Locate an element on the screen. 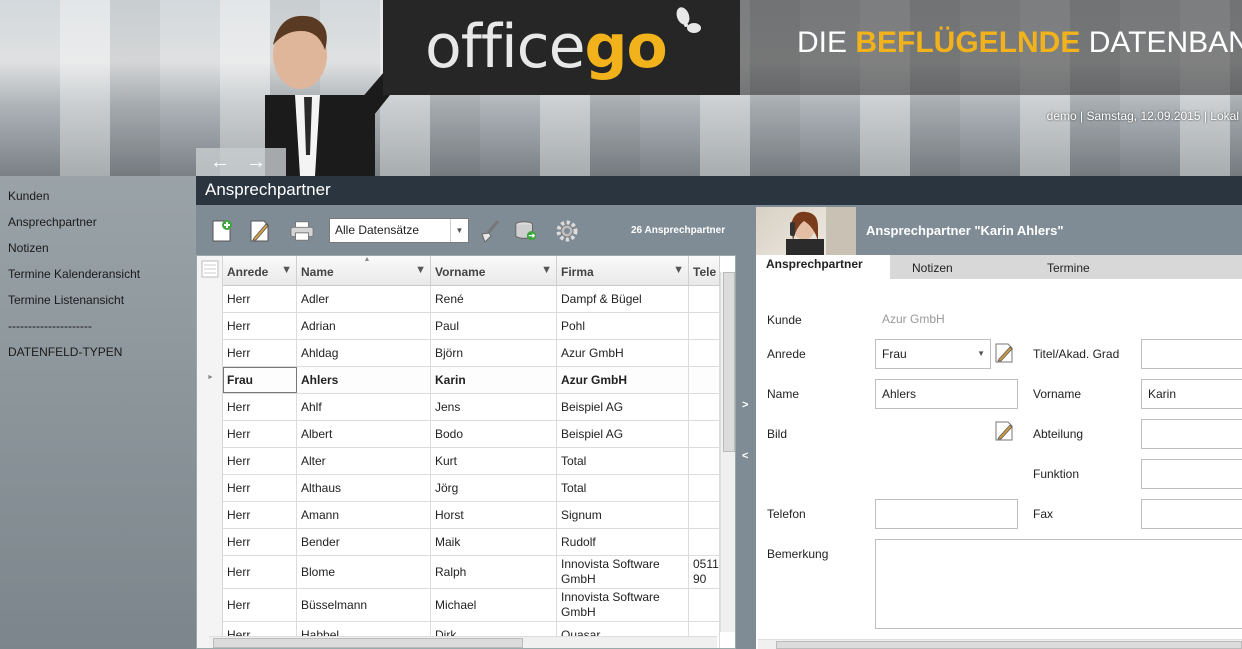 The image size is (1242, 649). table-row: Herr Bender Maik Rudolf is located at coordinates (471, 542).